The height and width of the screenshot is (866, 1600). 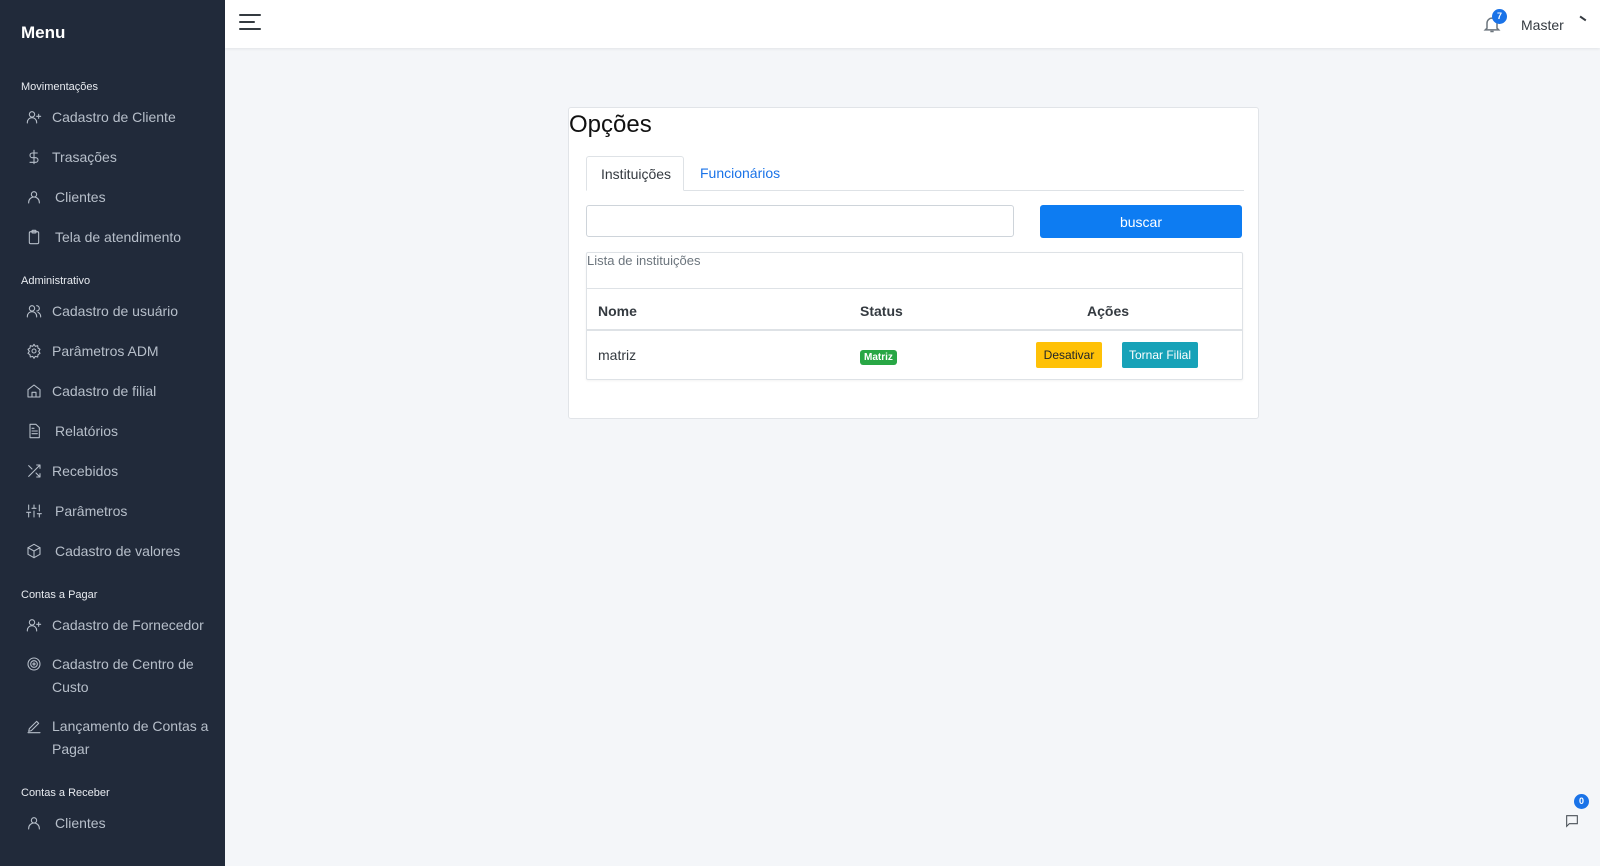 What do you see at coordinates (914, 355) in the screenshot?
I see `table-row: matriz Matriz Desativar Tornar Filial` at bounding box center [914, 355].